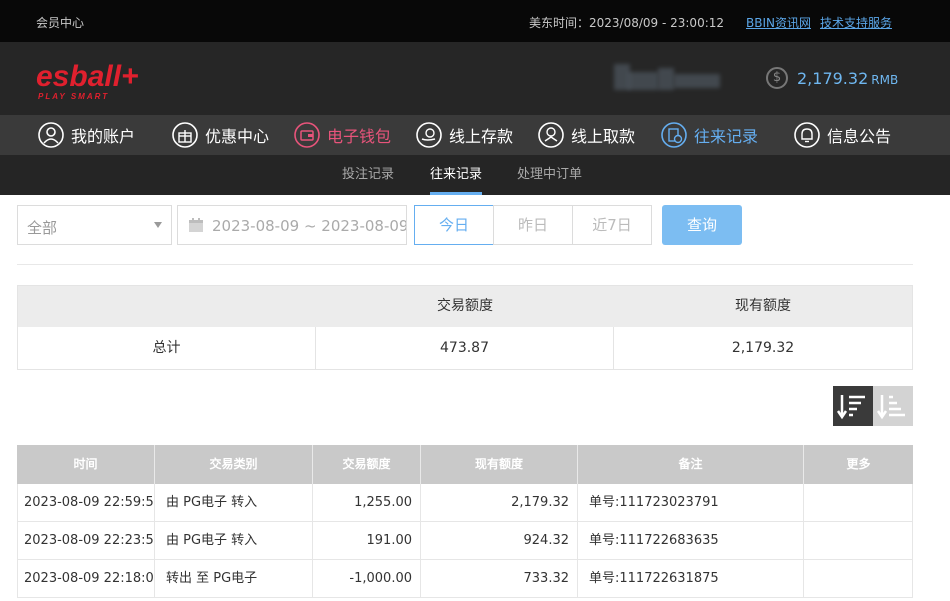  I want to click on divider, so click(465, 264).